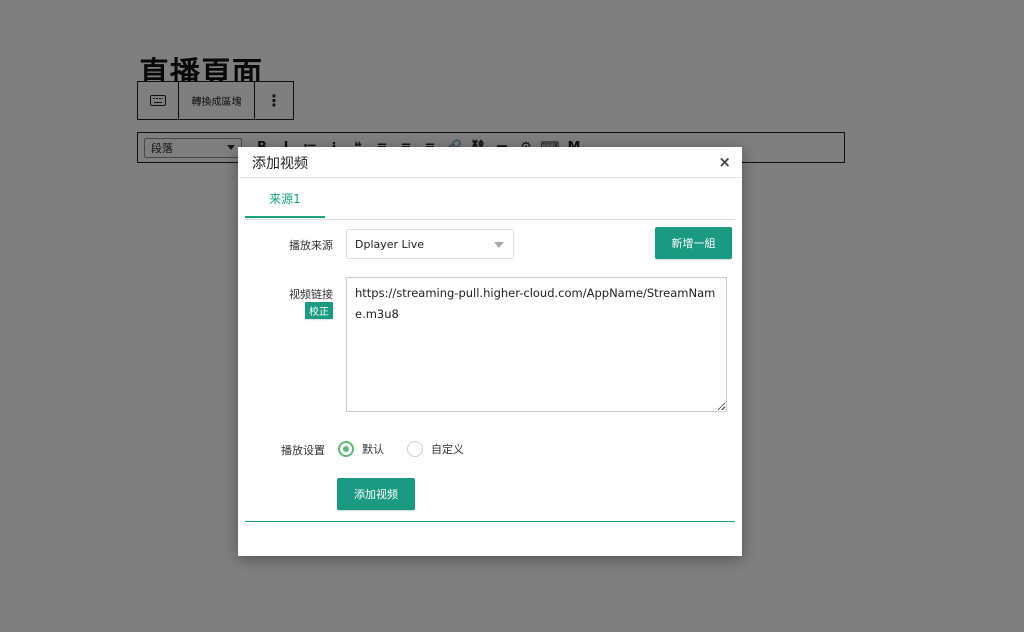 This screenshot has width=1024, height=632. Describe the element at coordinates (430, 244) in the screenshot. I see `source-select: Dplayer Live` at that location.